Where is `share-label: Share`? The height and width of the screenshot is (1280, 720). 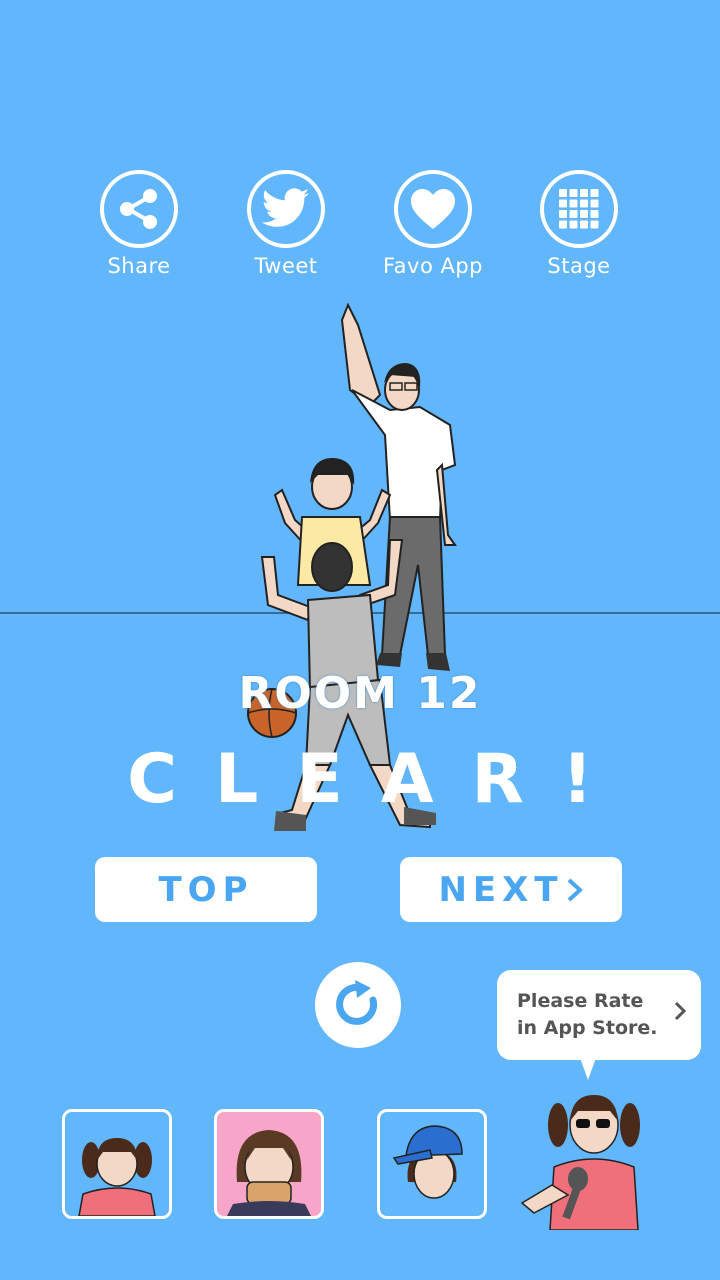 share-label: Share is located at coordinates (139, 266).